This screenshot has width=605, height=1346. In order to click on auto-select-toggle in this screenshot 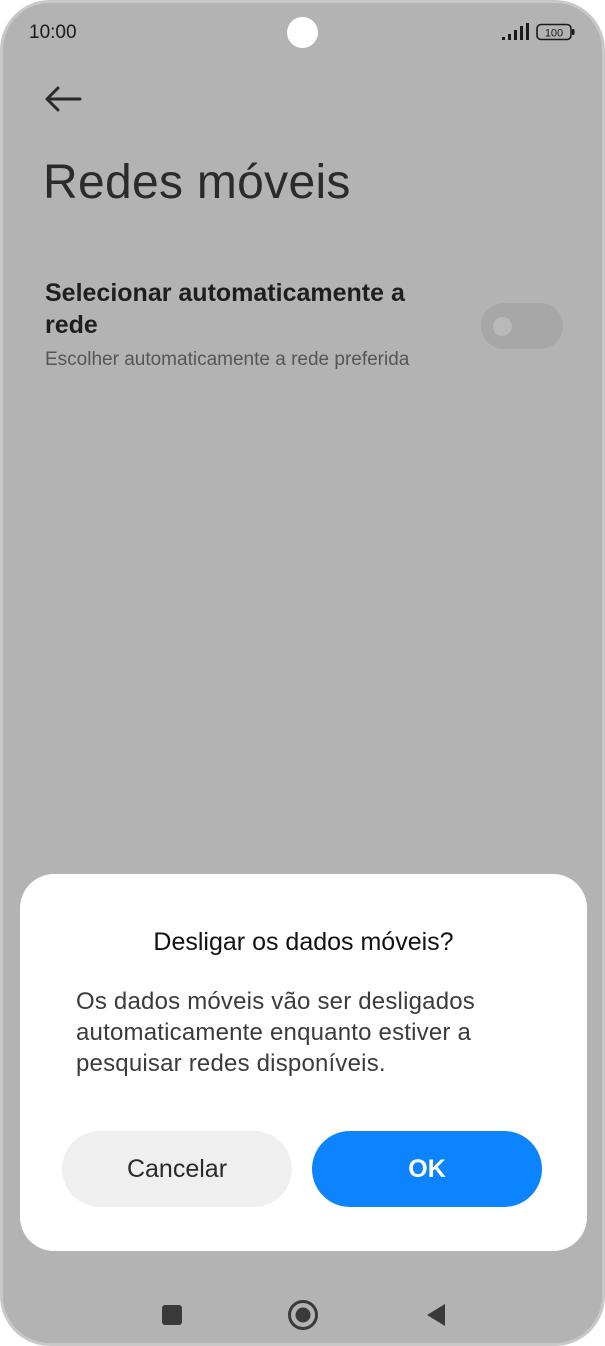, I will do `click(522, 326)`.